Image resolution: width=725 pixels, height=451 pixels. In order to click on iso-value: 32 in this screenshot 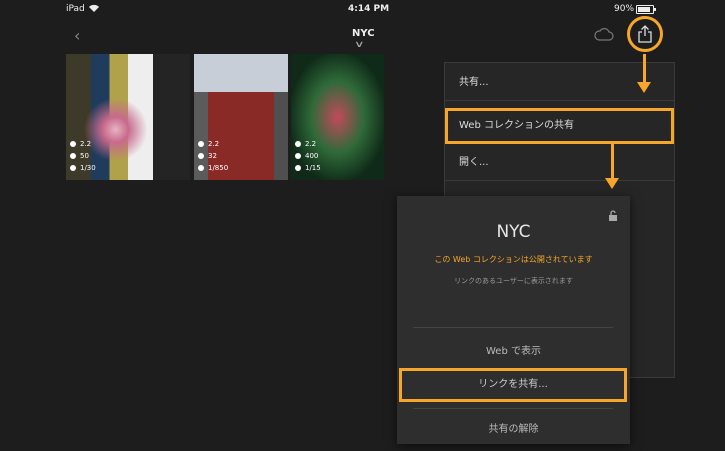, I will do `click(212, 156)`.